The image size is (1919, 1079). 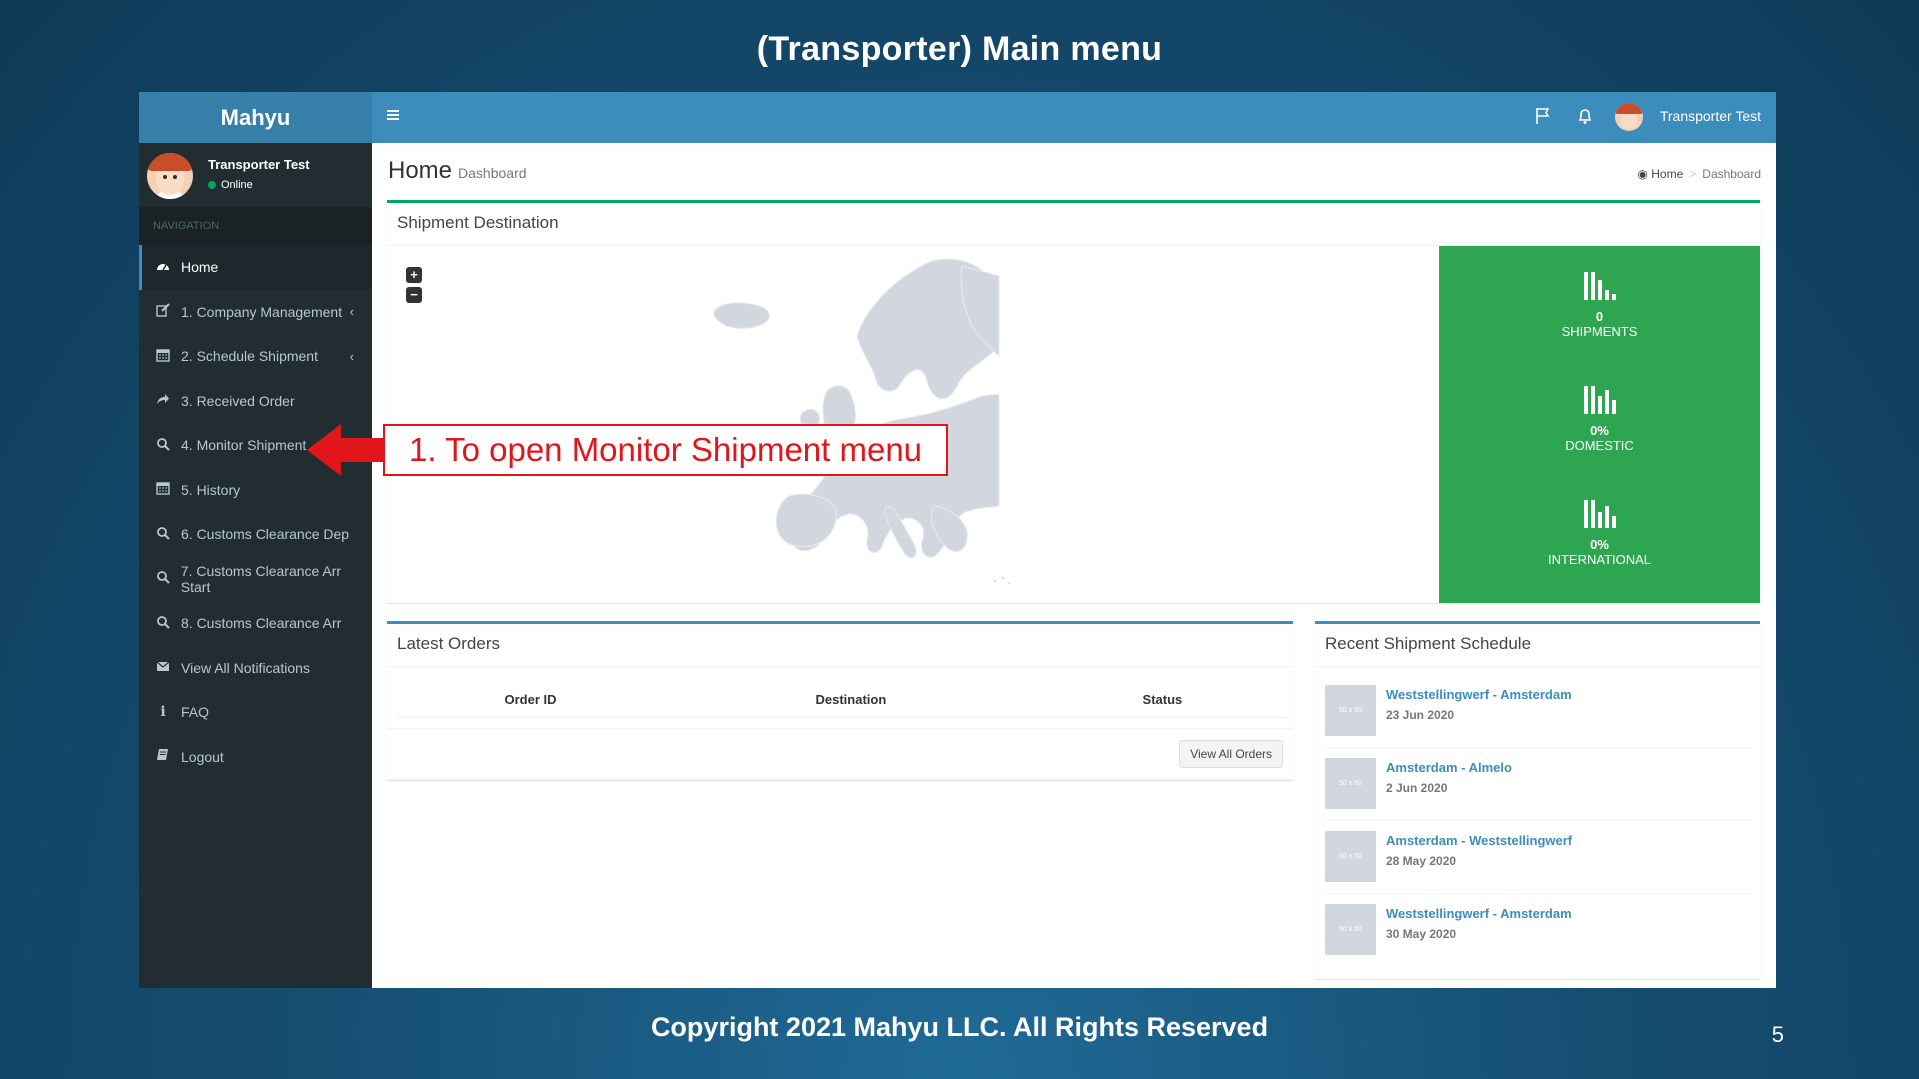 What do you see at coordinates (1539, 787) in the screenshot?
I see `list-item: 50 x 50 Amsterdam - Almelo 2 Jun 2020` at bounding box center [1539, 787].